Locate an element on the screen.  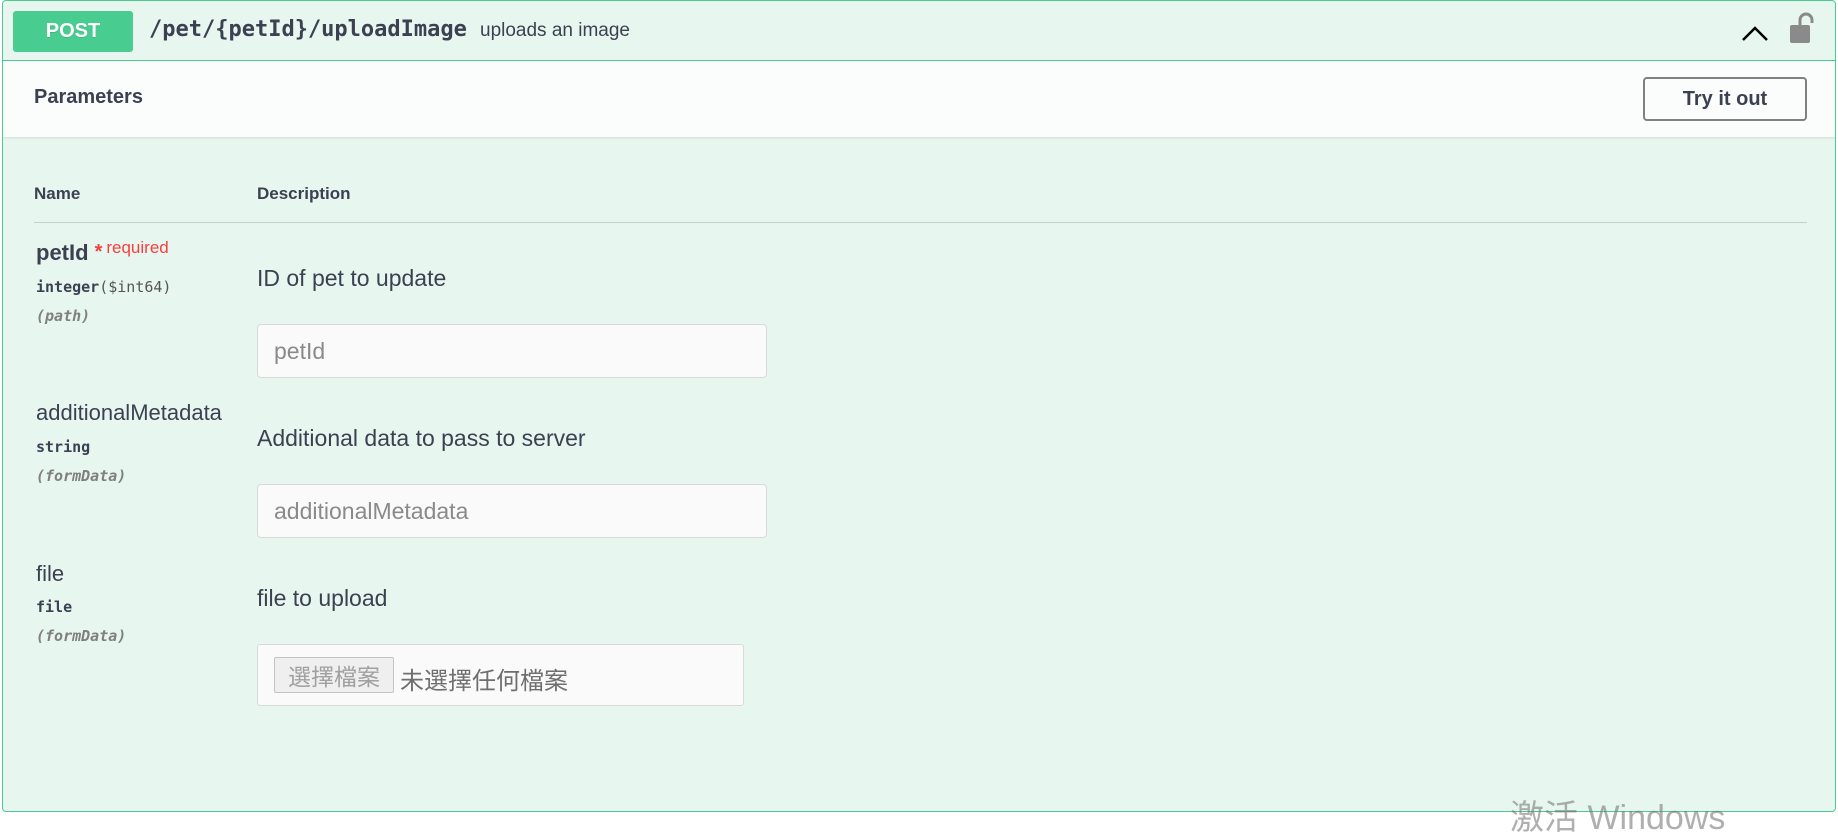
parameters-section-header: Parameters Try it out is located at coordinates (919, 99).